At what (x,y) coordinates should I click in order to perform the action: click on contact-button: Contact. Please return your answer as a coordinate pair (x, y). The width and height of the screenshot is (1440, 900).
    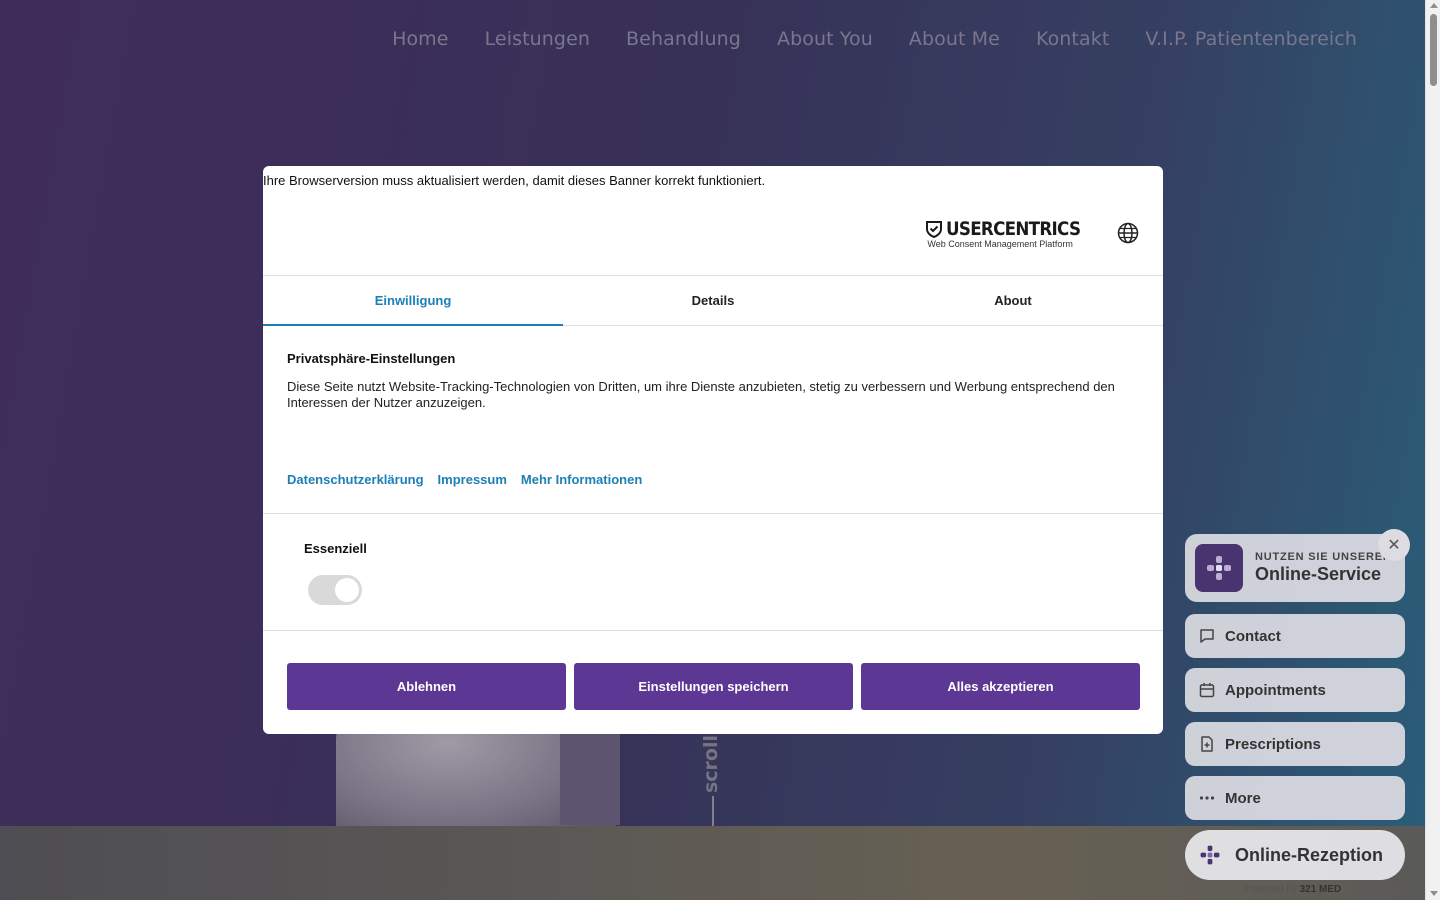
    Looking at the image, I should click on (1295, 636).